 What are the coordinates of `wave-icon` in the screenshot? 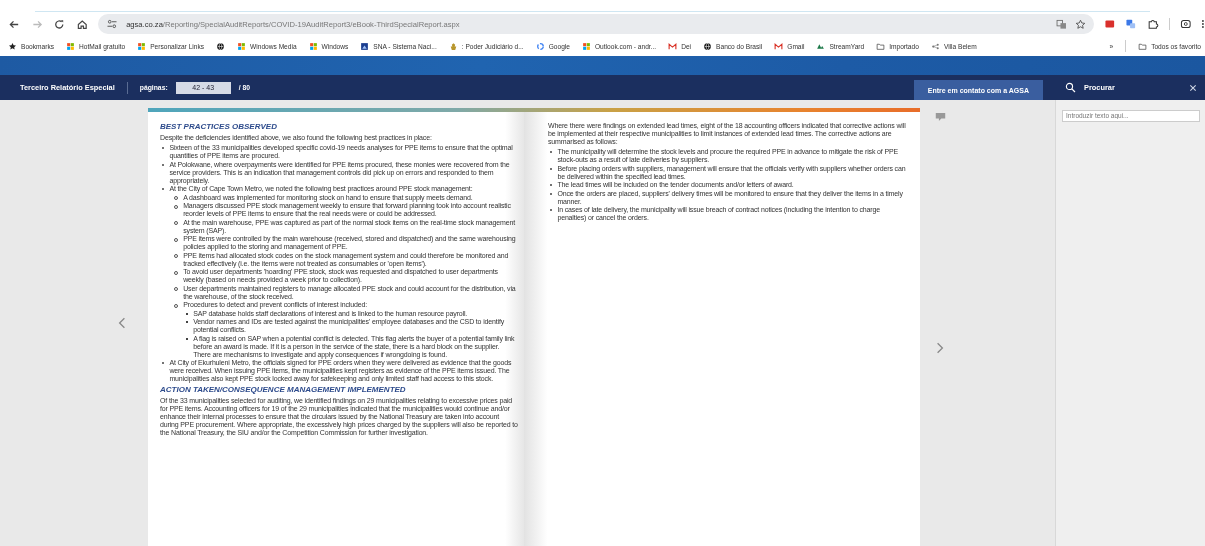 It's located at (821, 46).